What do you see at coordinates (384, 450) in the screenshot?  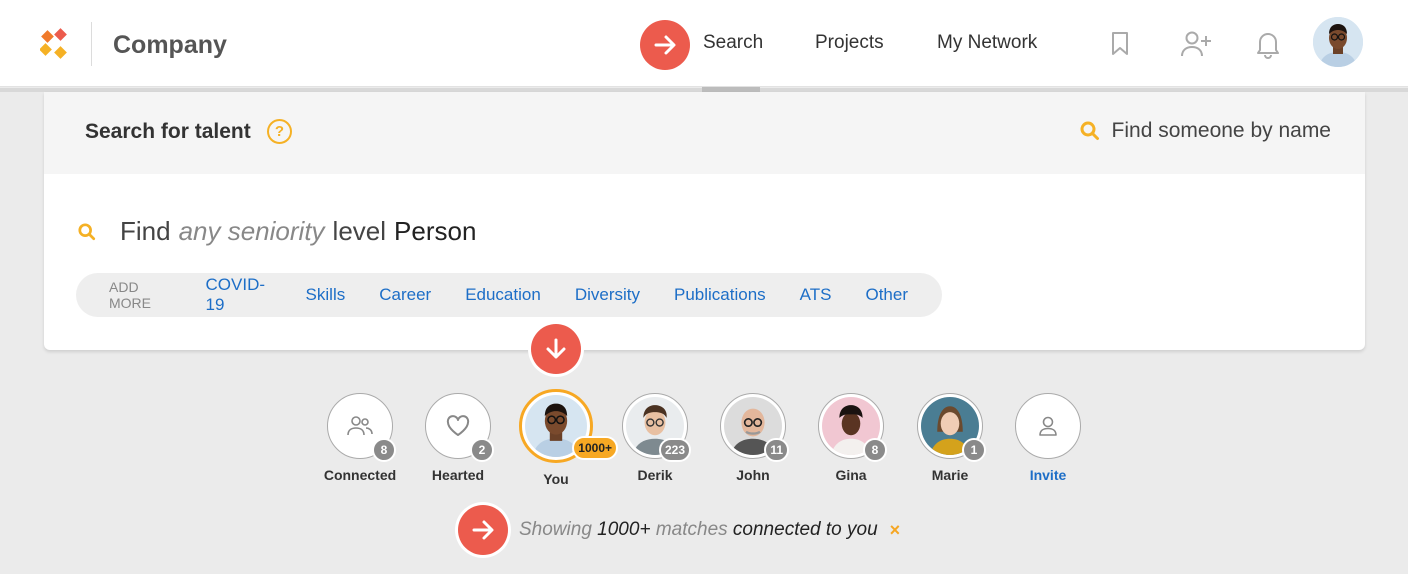 I see `connected-count: 8` at bounding box center [384, 450].